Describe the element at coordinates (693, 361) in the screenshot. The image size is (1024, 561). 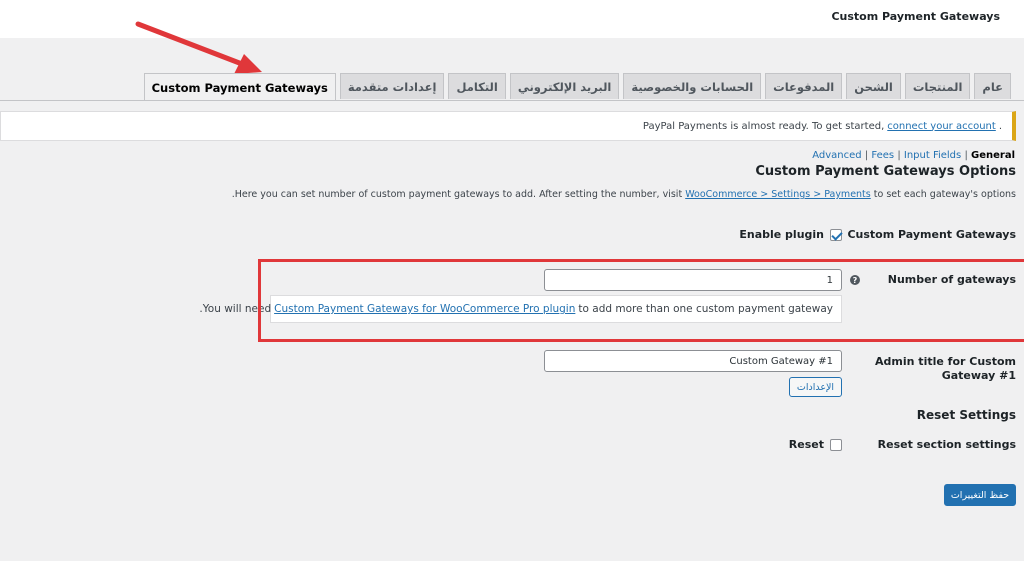
I see `admin-title-input: Custom Gateway #1` at that location.